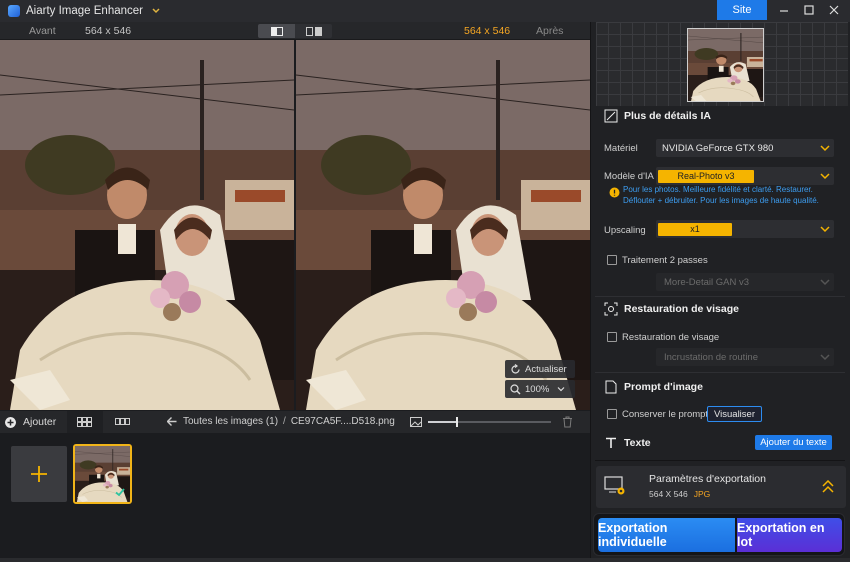 The width and height of the screenshot is (850, 562). I want to click on ai-model-select: Real-Photo v3, so click(745, 176).